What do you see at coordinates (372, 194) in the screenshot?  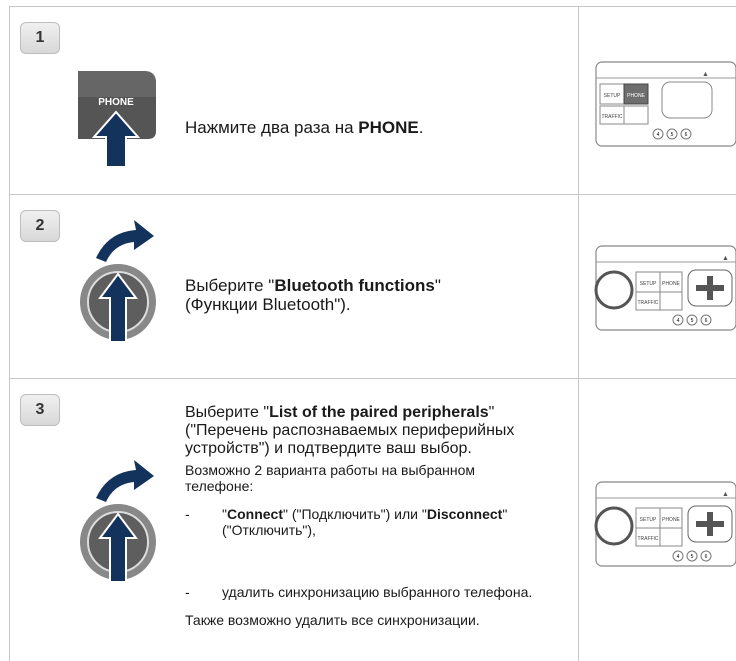 I see `grid-row1-bottom` at bounding box center [372, 194].